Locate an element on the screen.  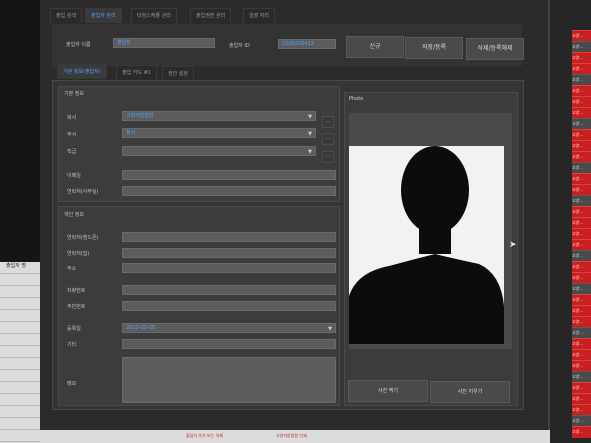
office-phone-field is located at coordinates (229, 191).